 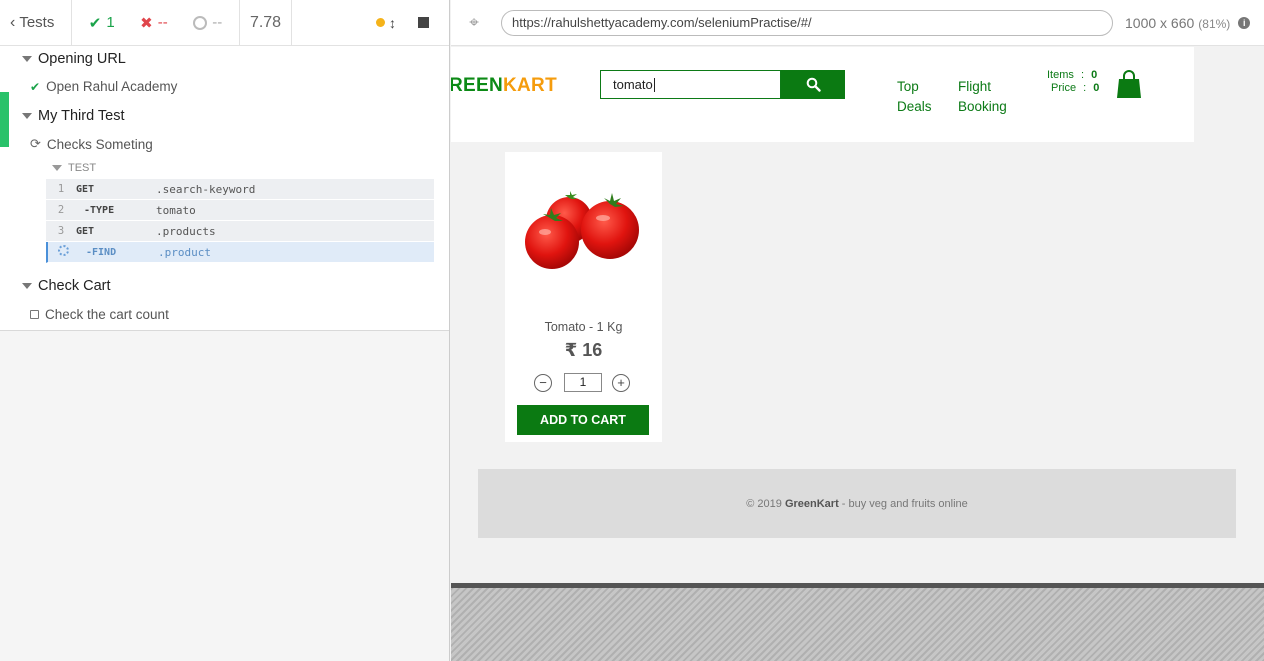 What do you see at coordinates (530, 85) in the screenshot?
I see `logo-kart-text: KART` at bounding box center [530, 85].